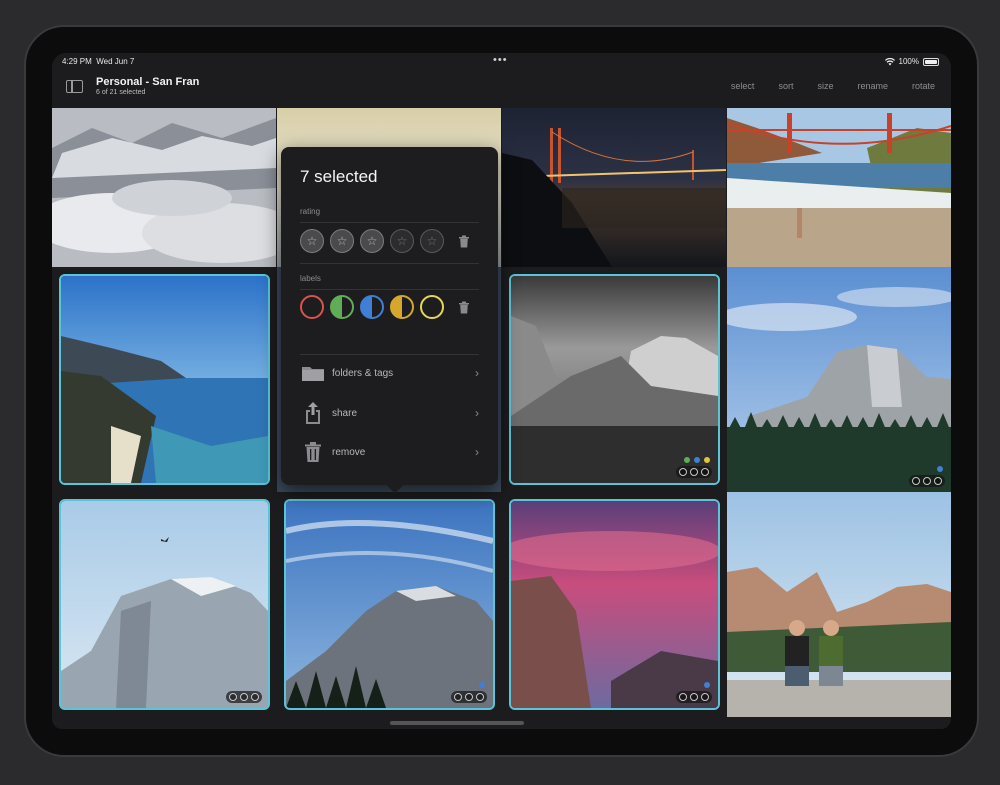 This screenshot has width=1000, height=785. I want to click on photo-clouds-mountains, so click(164, 187).